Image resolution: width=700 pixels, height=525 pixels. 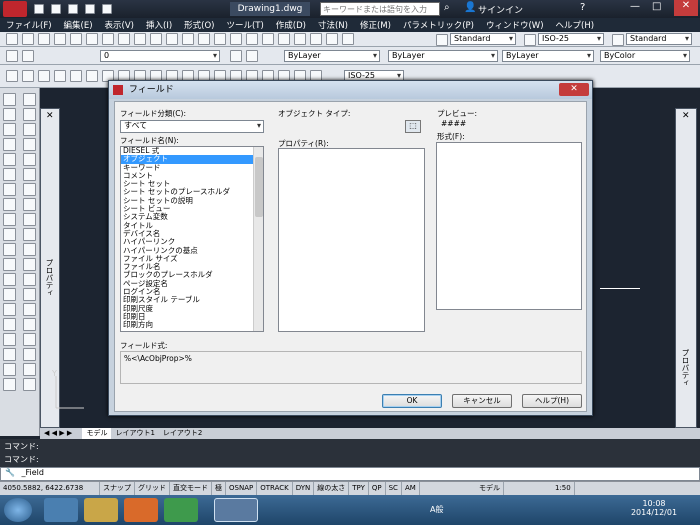 I want to click on fieldname-item: 印刷方向, so click(x=192, y=324).